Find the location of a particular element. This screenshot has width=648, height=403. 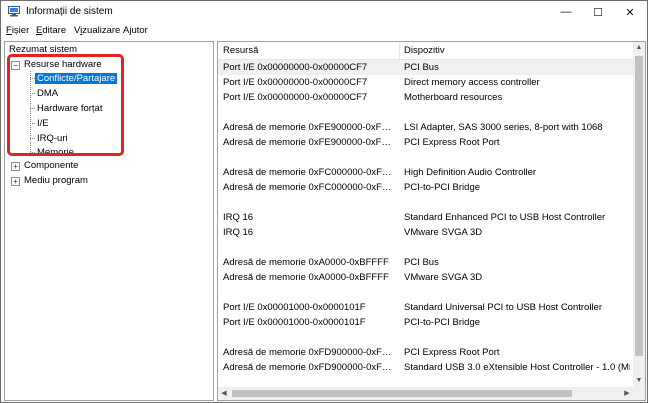

table-row: IRQ 16 VMware SVGA 3D is located at coordinates (425, 232).